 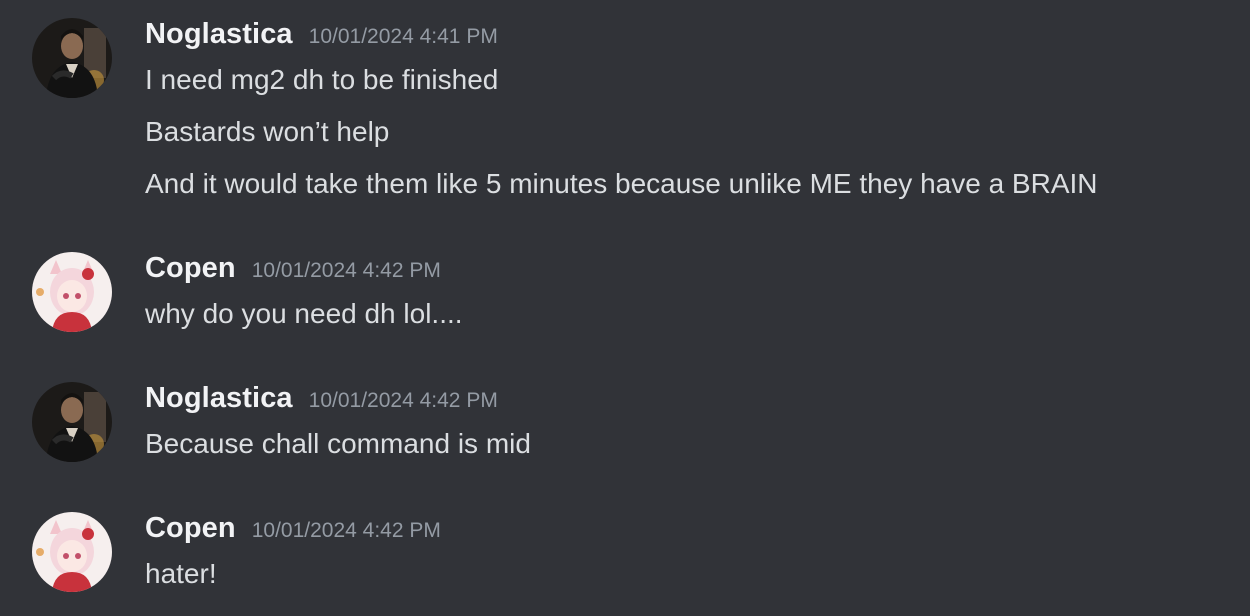 What do you see at coordinates (338, 443) in the screenshot?
I see `message-text: Because chall command is mid` at bounding box center [338, 443].